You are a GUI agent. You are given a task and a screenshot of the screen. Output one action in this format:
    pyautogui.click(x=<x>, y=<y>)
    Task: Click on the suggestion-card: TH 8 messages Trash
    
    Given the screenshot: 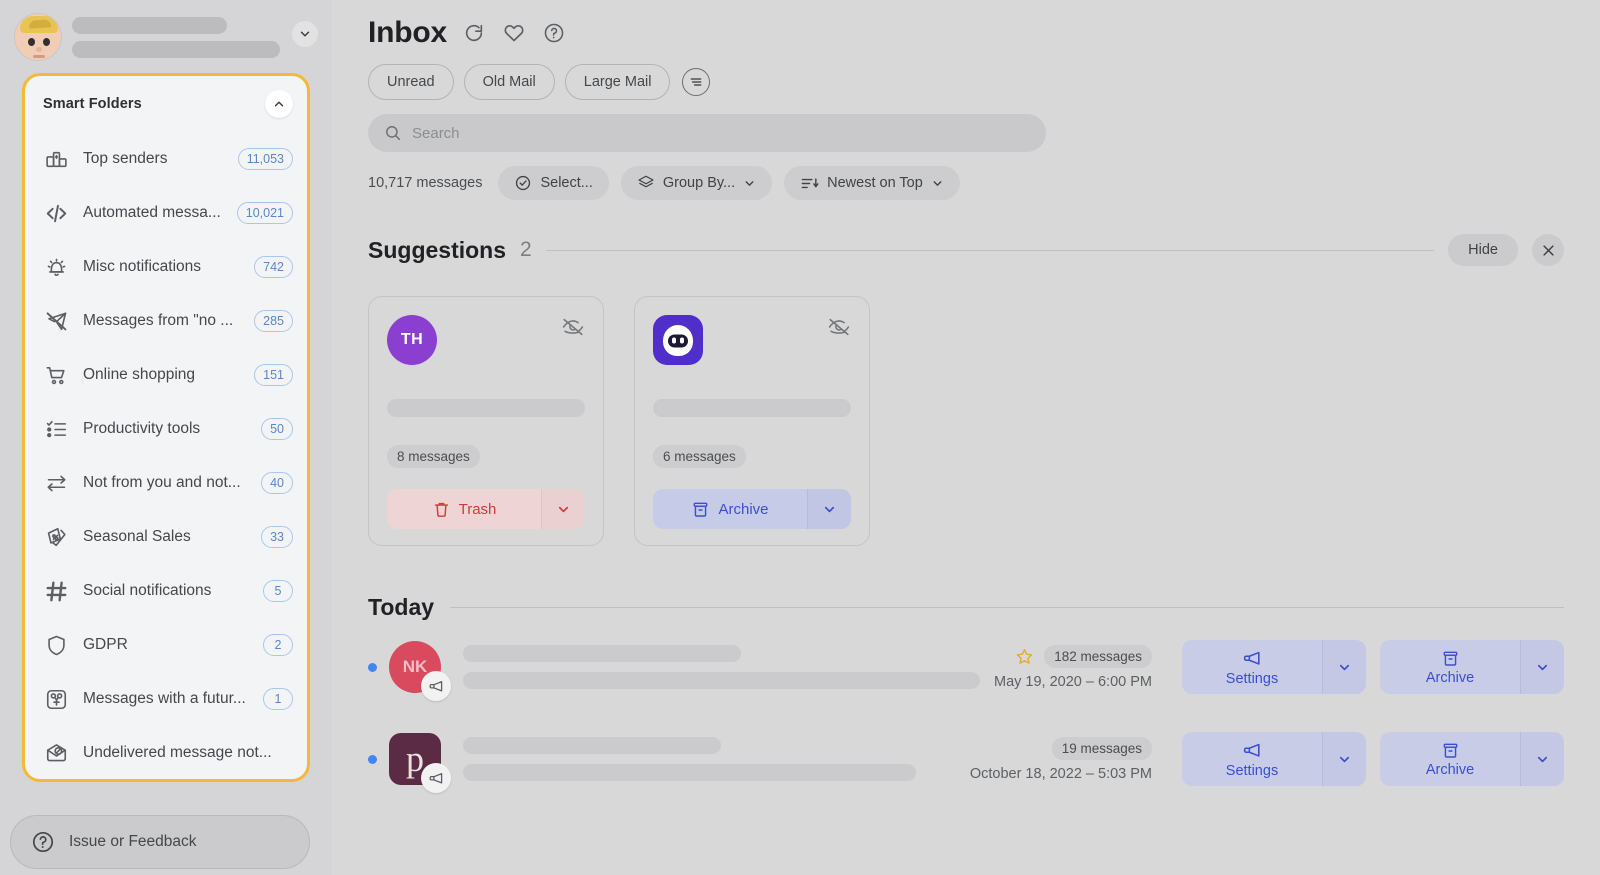 What is the action you would take?
    pyautogui.click(x=486, y=421)
    